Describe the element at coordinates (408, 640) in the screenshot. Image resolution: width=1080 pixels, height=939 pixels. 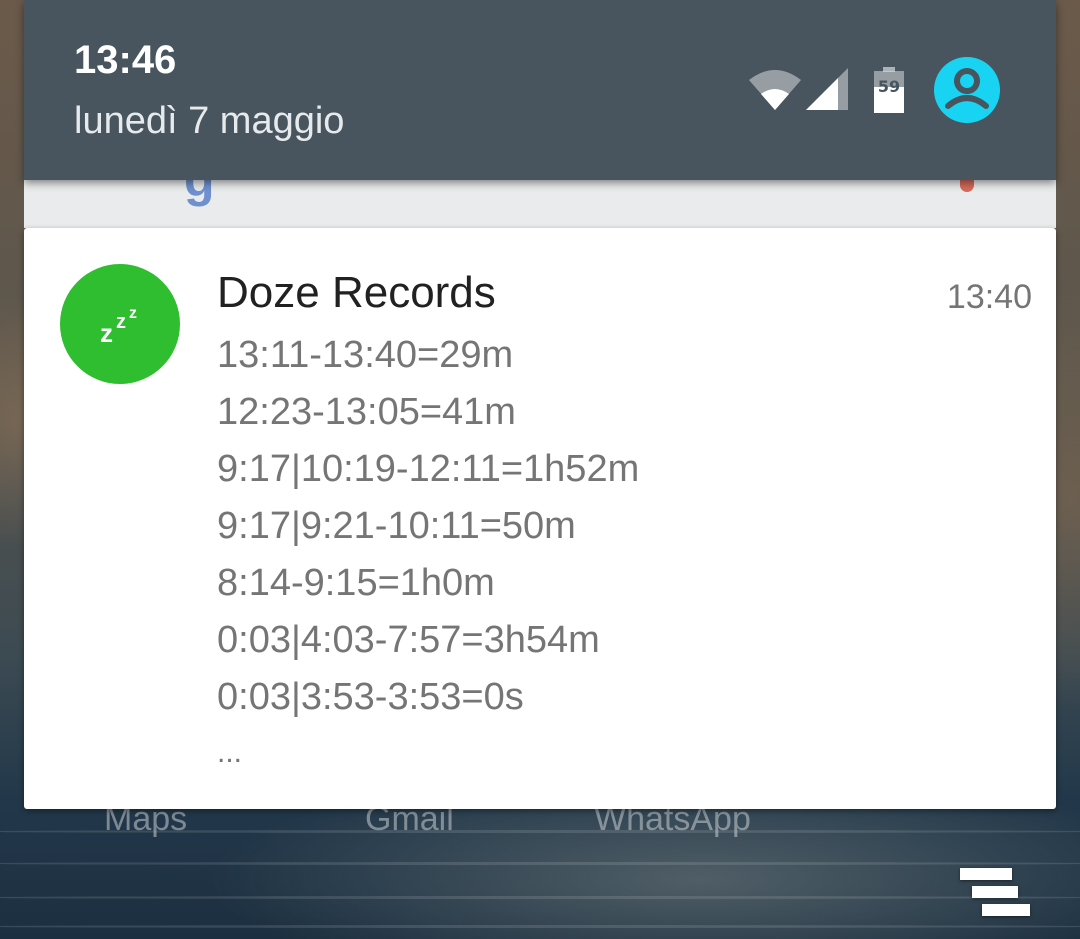
I see `doze-record-line: 0:03|4:03-7:57=3h54m` at that location.